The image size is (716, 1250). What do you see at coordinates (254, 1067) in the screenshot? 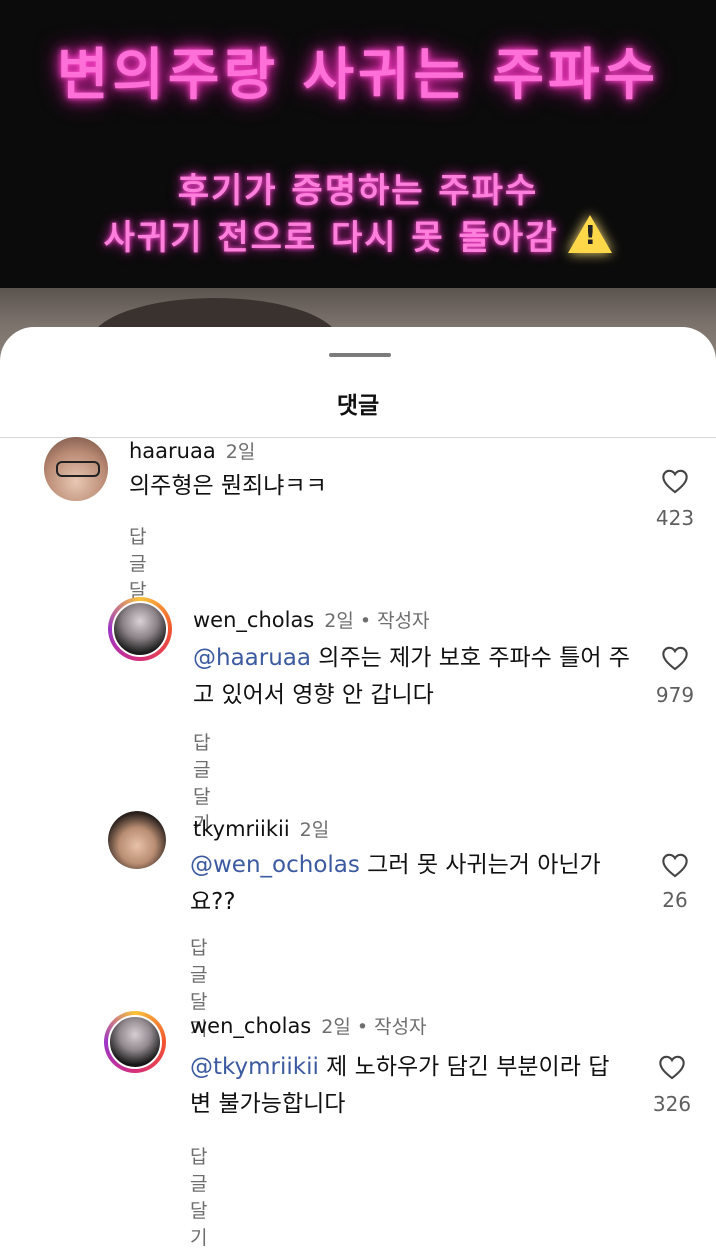
I see `mention-link: @tkymriikii` at bounding box center [254, 1067].